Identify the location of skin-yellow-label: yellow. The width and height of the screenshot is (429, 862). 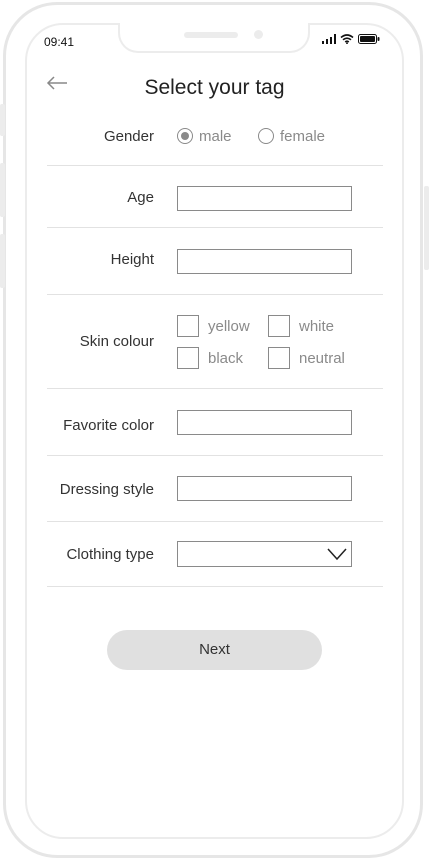
(229, 326).